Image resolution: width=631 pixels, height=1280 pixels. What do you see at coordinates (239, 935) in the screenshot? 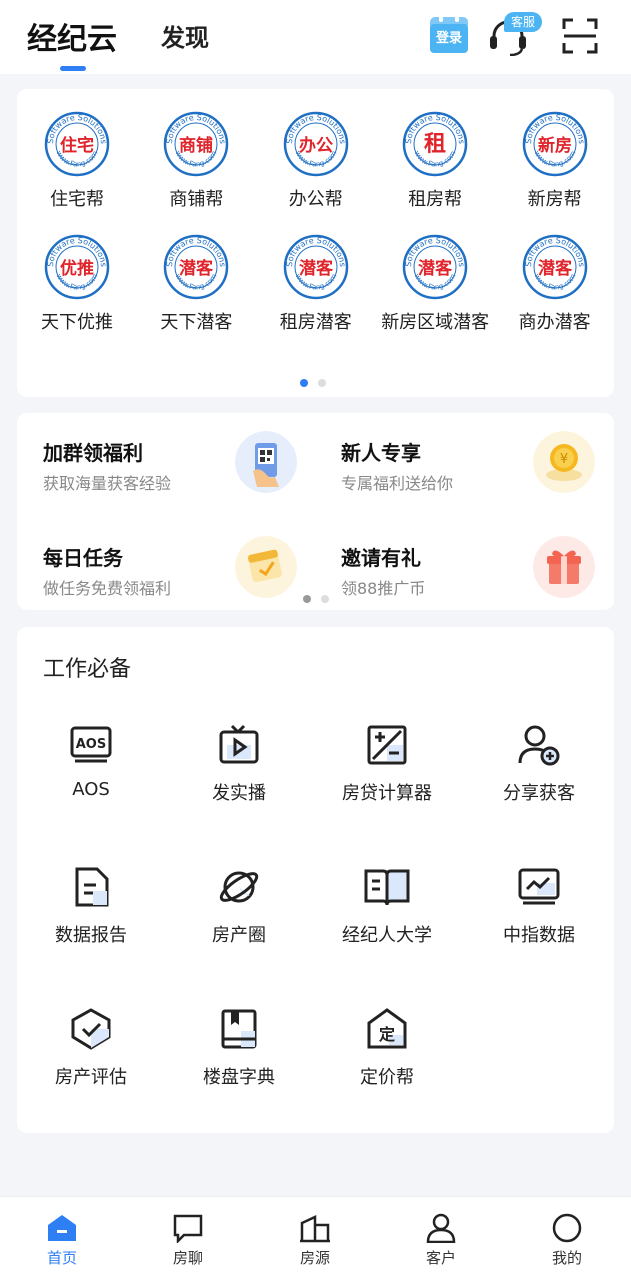
I see `tool-label: 房产圈` at bounding box center [239, 935].